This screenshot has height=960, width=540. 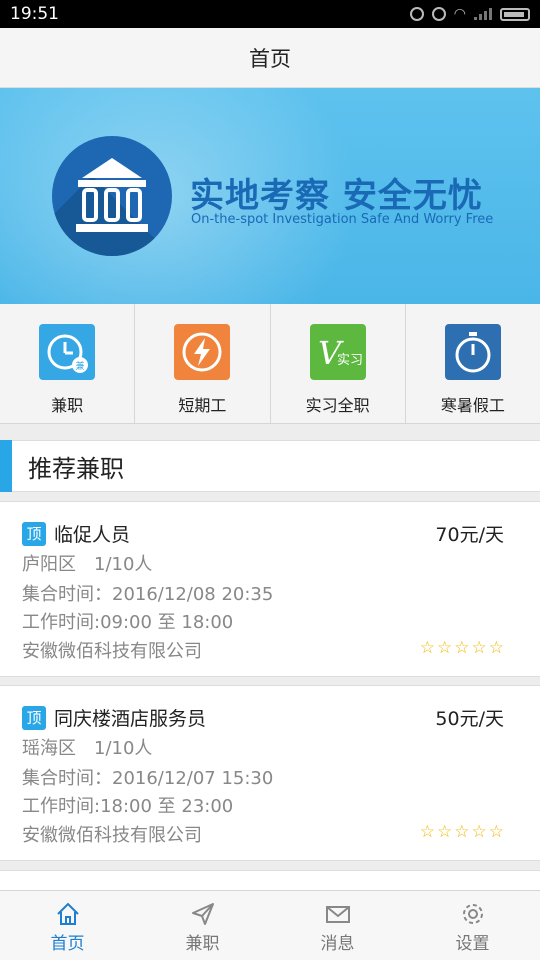 I want to click on job-salary: 50元/天, so click(x=469, y=719).